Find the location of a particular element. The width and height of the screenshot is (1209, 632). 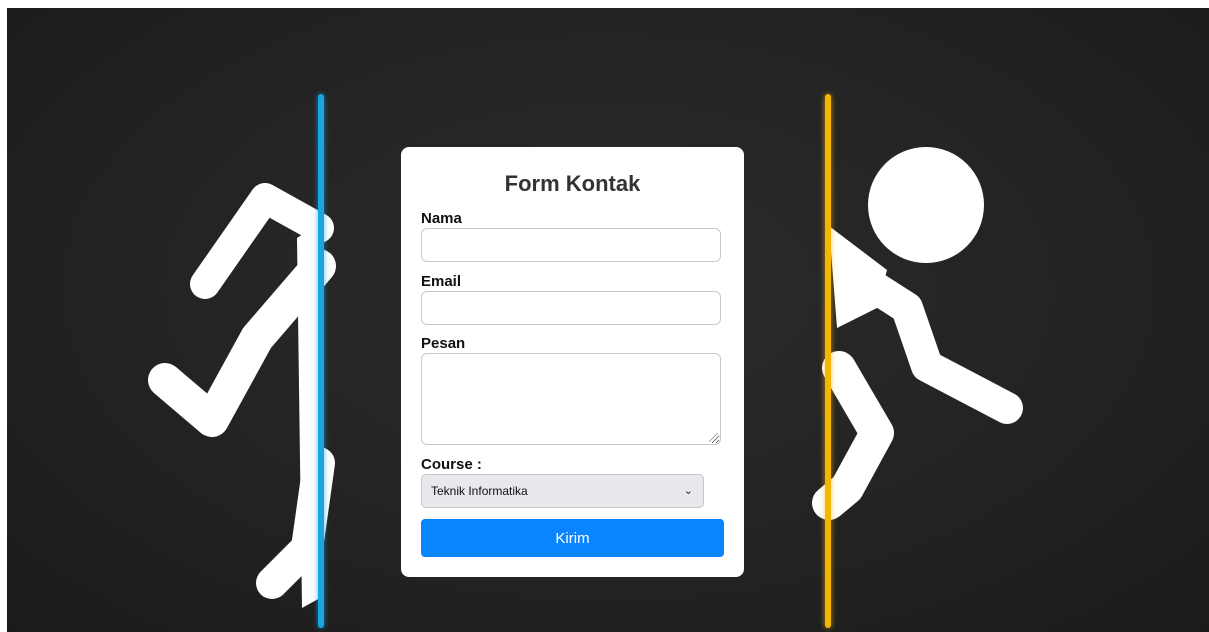

chevron-down-icon: ⌄ is located at coordinates (688, 490).